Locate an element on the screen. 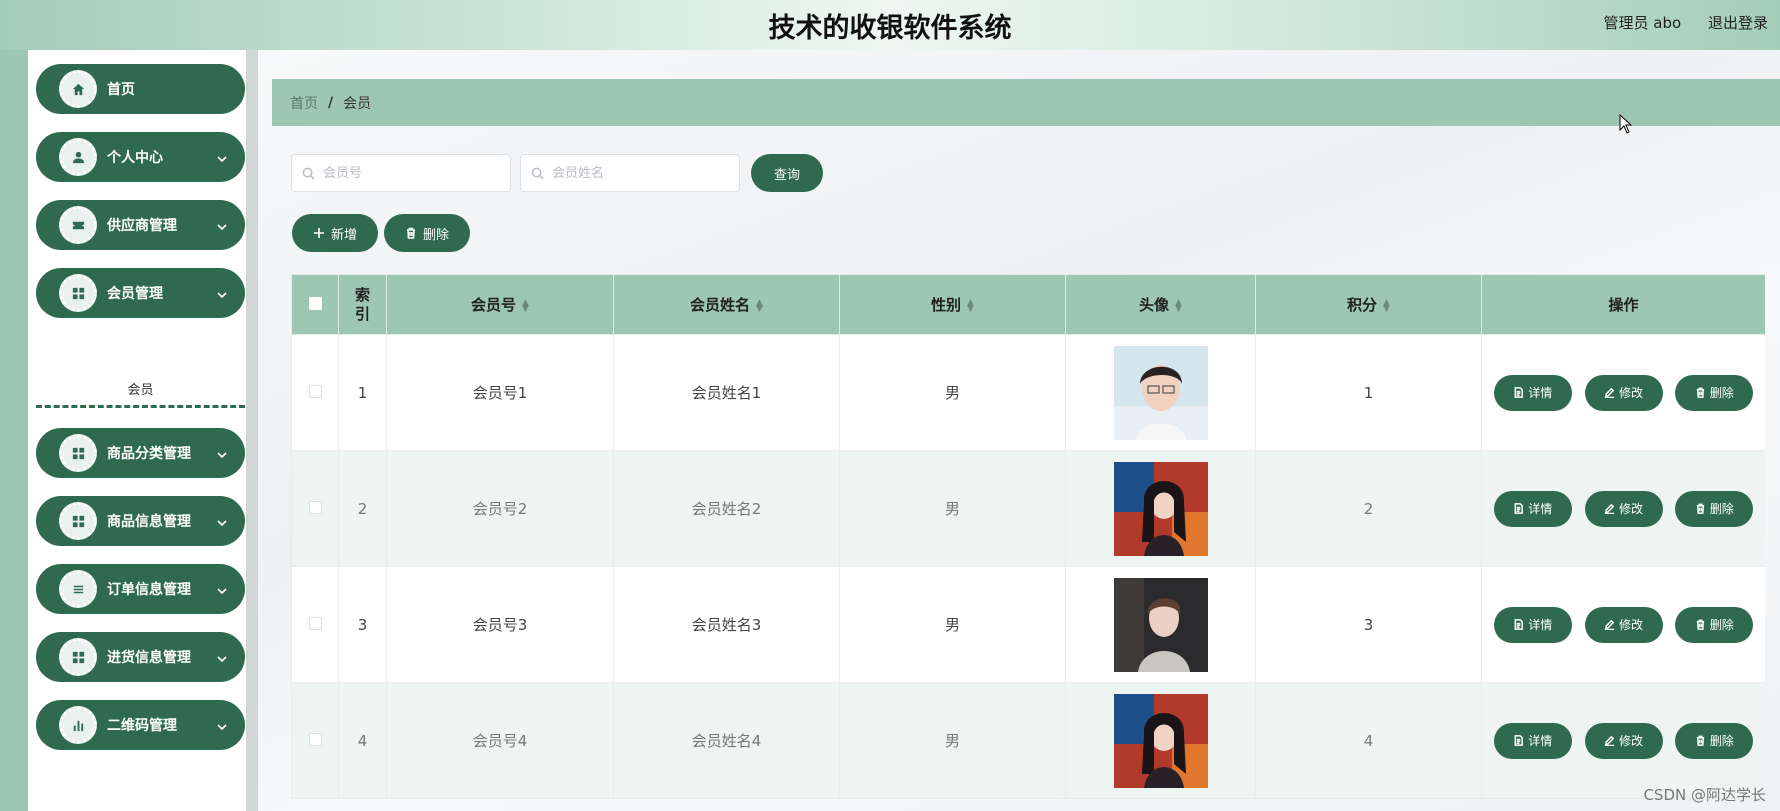  submenu-item-member: 会员 is located at coordinates (140, 390).